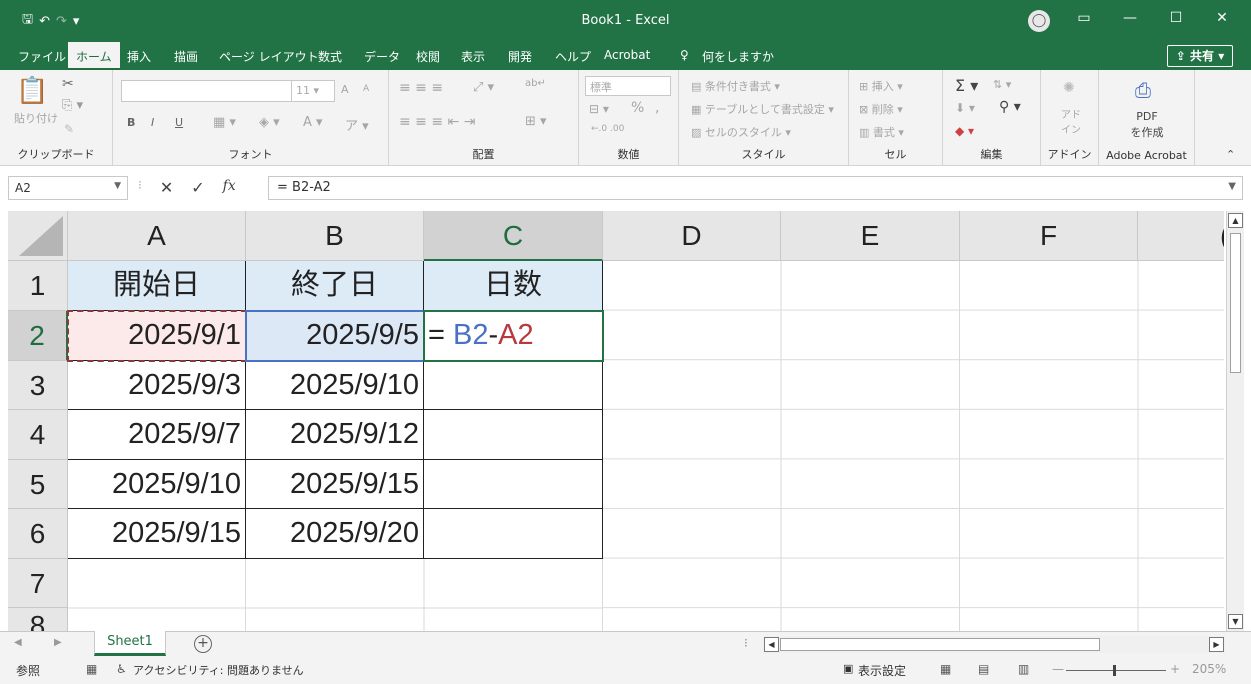 The height and width of the screenshot is (684, 1251). I want to click on cell-b2: 2025/9/5, so click(335, 336).